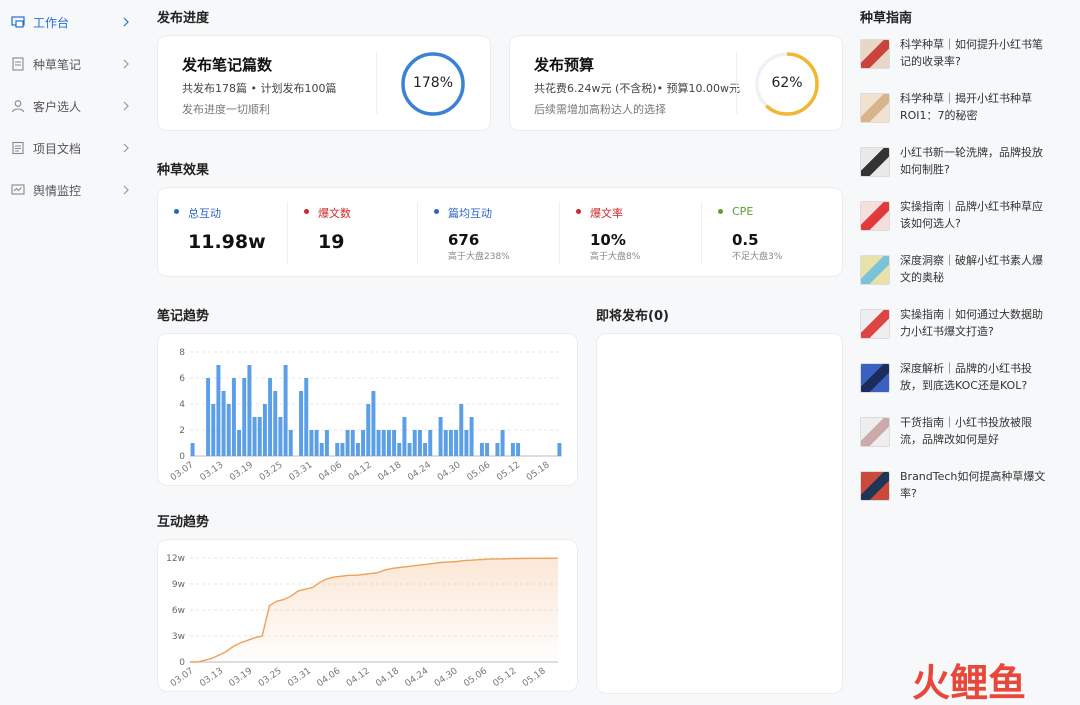 The image size is (1080, 705). Describe the element at coordinates (71, 22) in the screenshot. I see `sidebar-item-dashboard: 工作台` at that location.